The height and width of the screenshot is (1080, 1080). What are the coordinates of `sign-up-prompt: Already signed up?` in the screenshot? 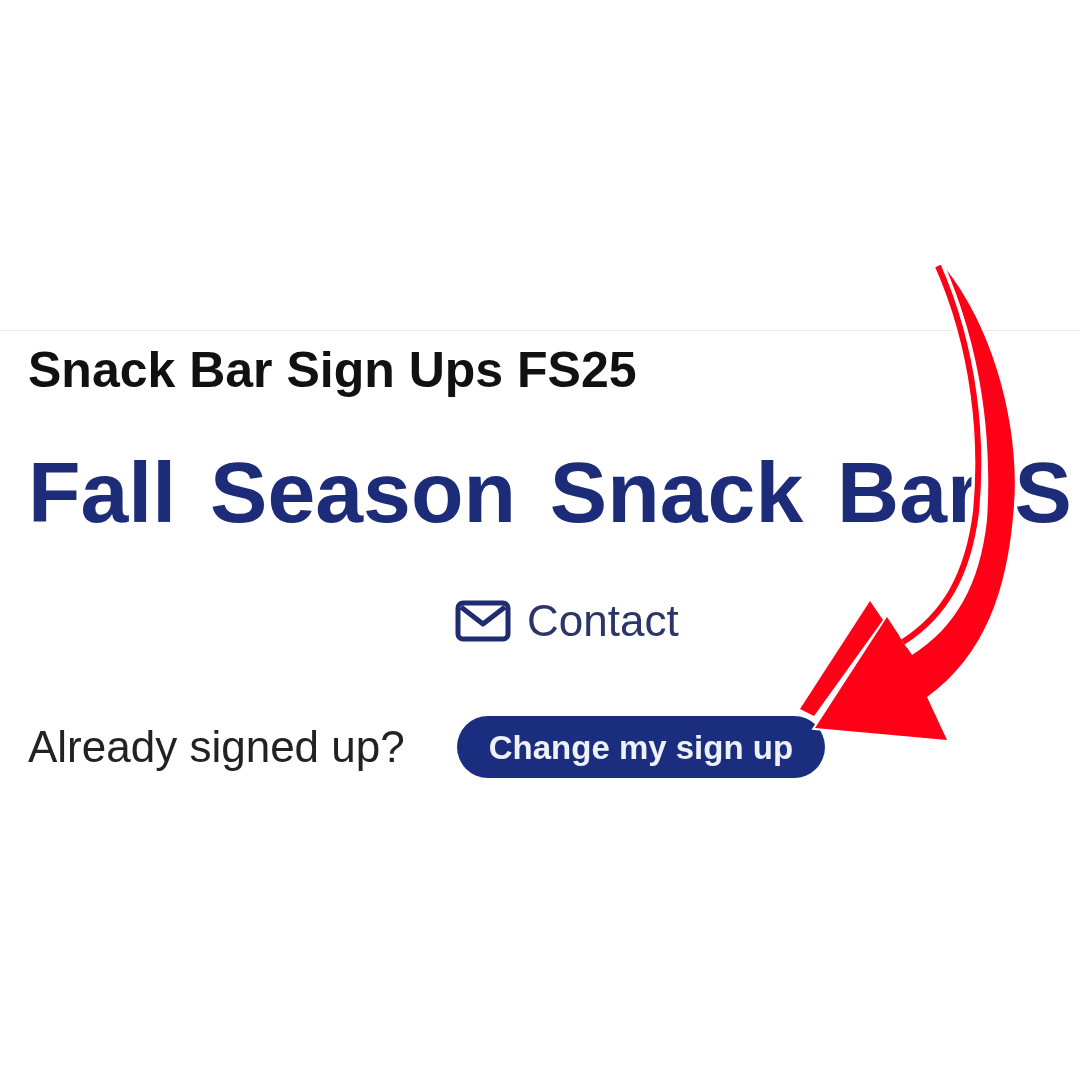 It's located at (216, 747).